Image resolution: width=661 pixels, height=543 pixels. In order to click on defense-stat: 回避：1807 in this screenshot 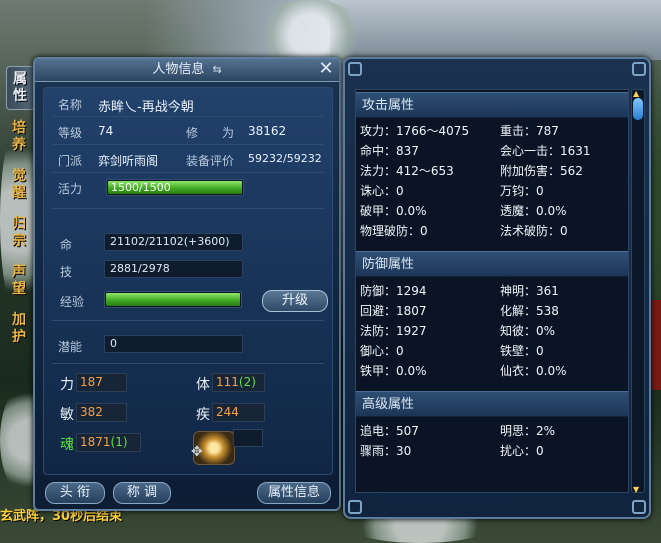, I will do `click(393, 311)`.